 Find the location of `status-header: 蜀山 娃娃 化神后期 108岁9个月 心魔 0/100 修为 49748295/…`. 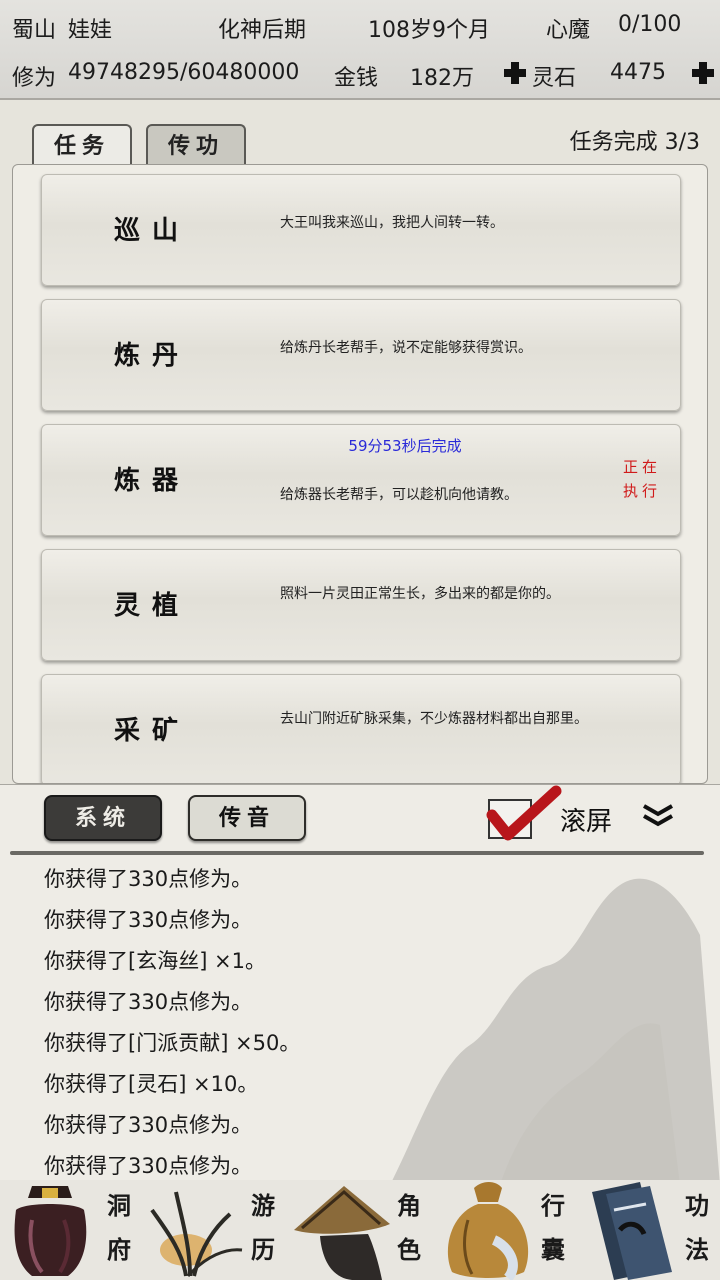

status-header: 蜀山 娃娃 化神后期 108岁9个月 心魔 0/100 修为 49748295/… is located at coordinates (360, 50).